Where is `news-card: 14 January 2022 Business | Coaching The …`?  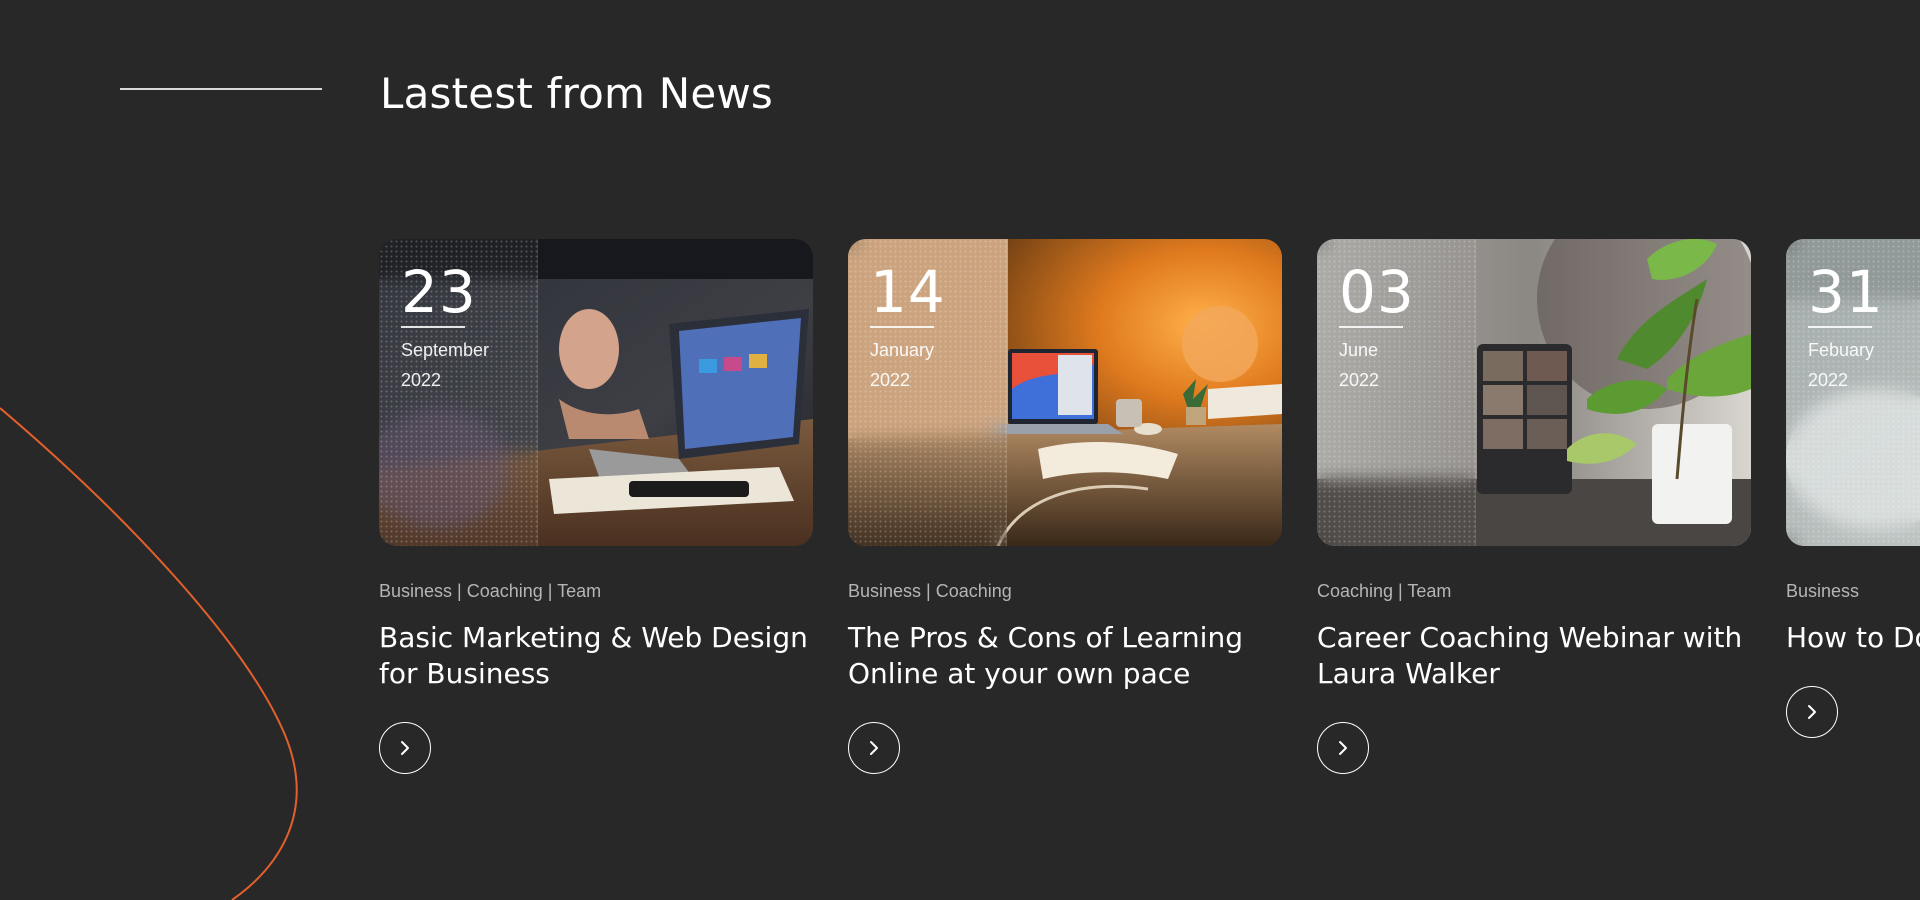
news-card: 14 January 2022 Business | Coaching The … is located at coordinates (1065, 506).